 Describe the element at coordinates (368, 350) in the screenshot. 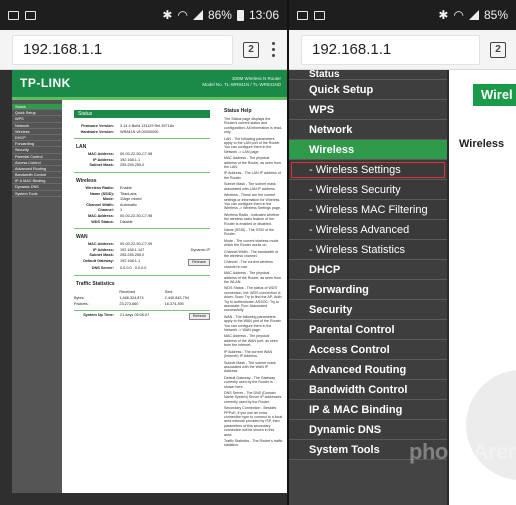

I see `menu-item: Access Control` at that location.